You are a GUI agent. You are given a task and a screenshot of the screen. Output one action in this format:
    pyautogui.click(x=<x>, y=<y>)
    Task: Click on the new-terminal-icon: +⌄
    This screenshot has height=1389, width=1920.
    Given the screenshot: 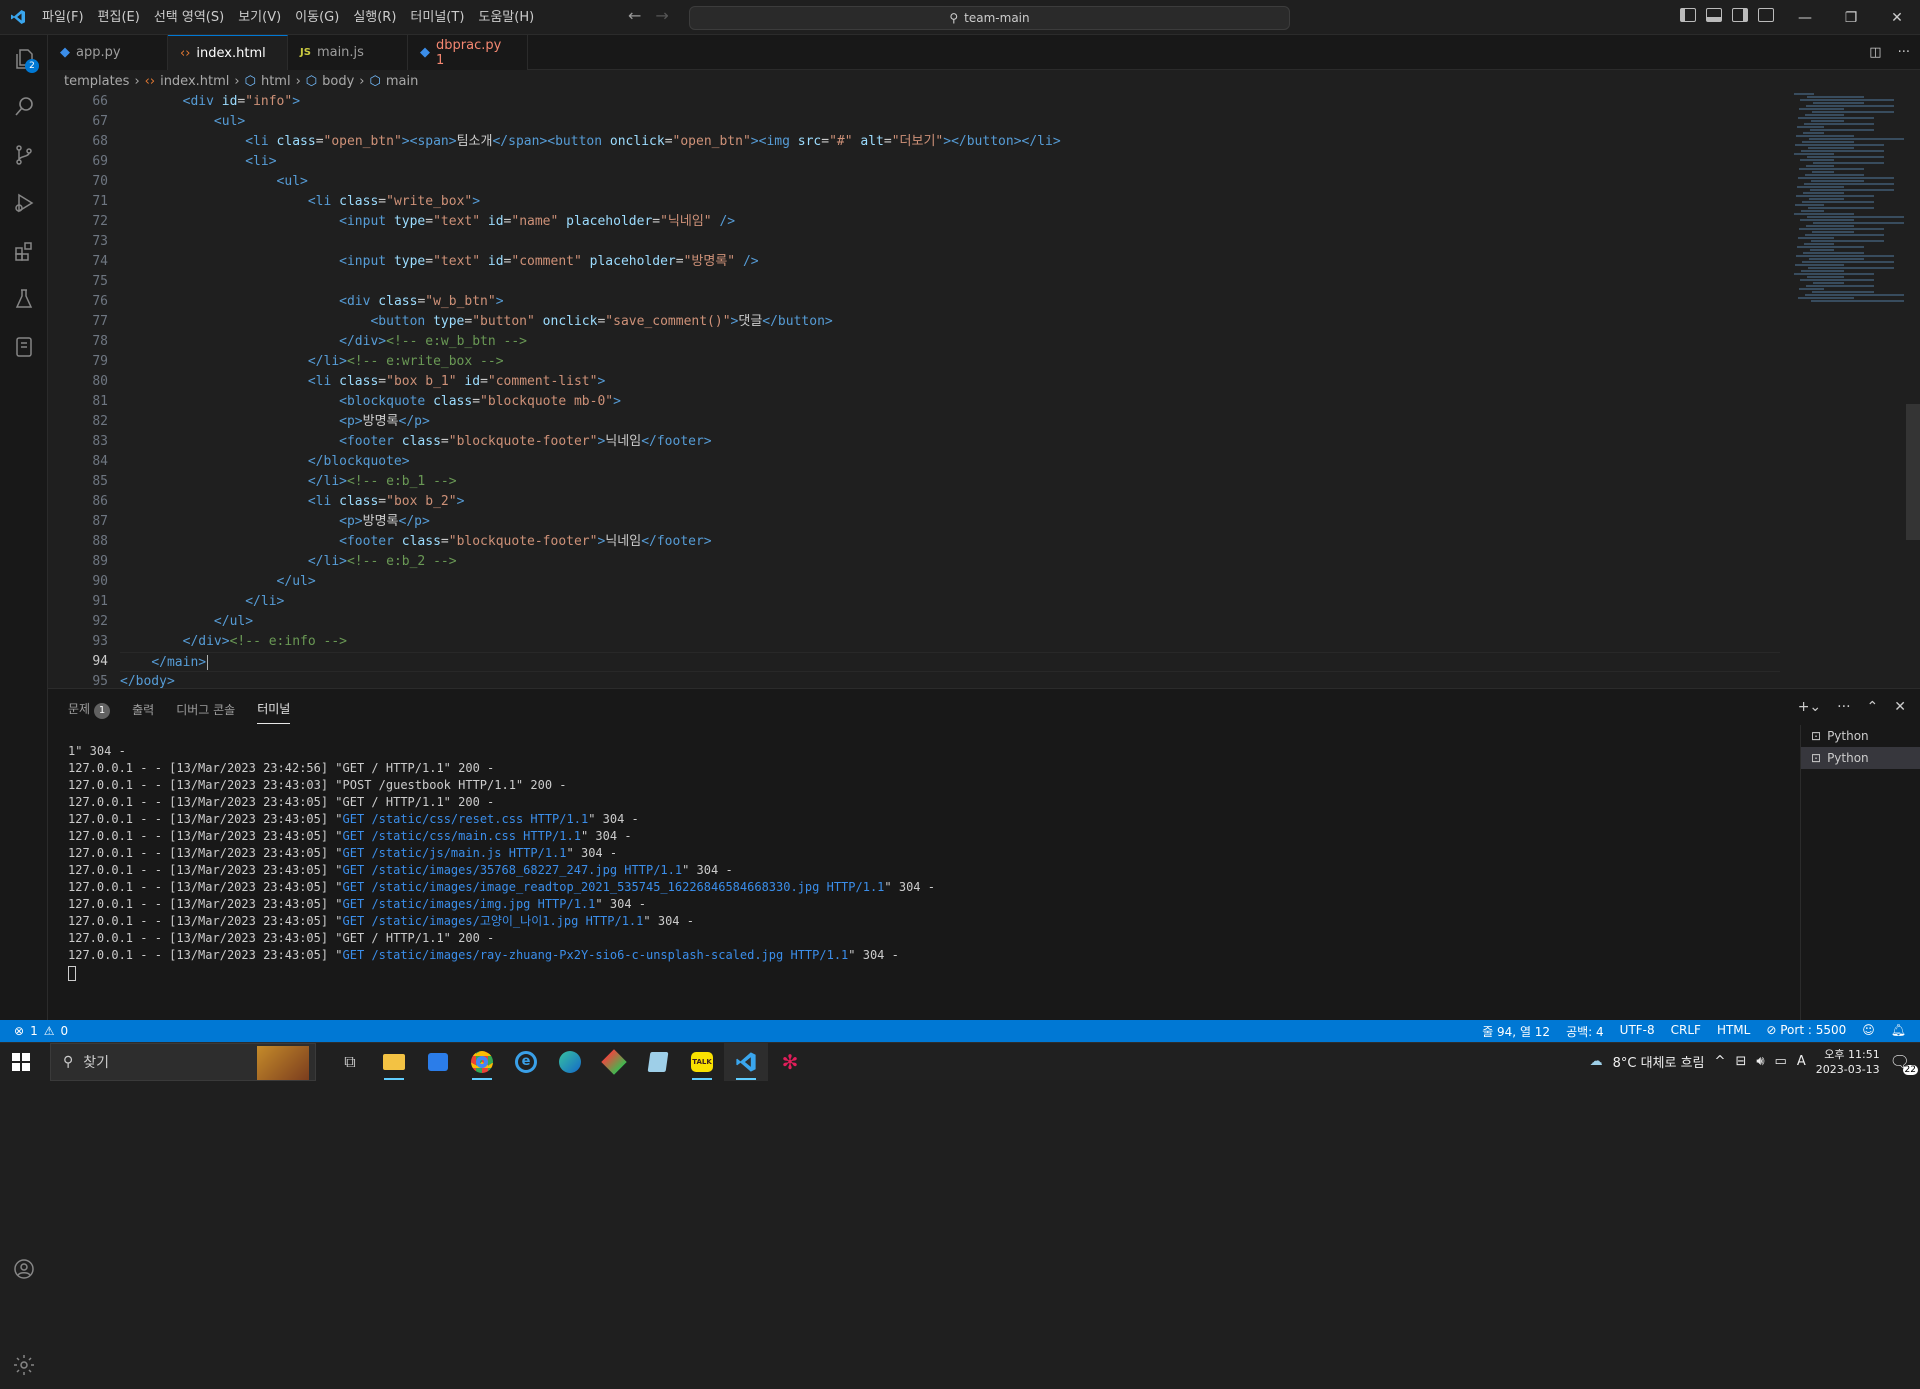 What is the action you would take?
    pyautogui.click(x=1809, y=707)
    